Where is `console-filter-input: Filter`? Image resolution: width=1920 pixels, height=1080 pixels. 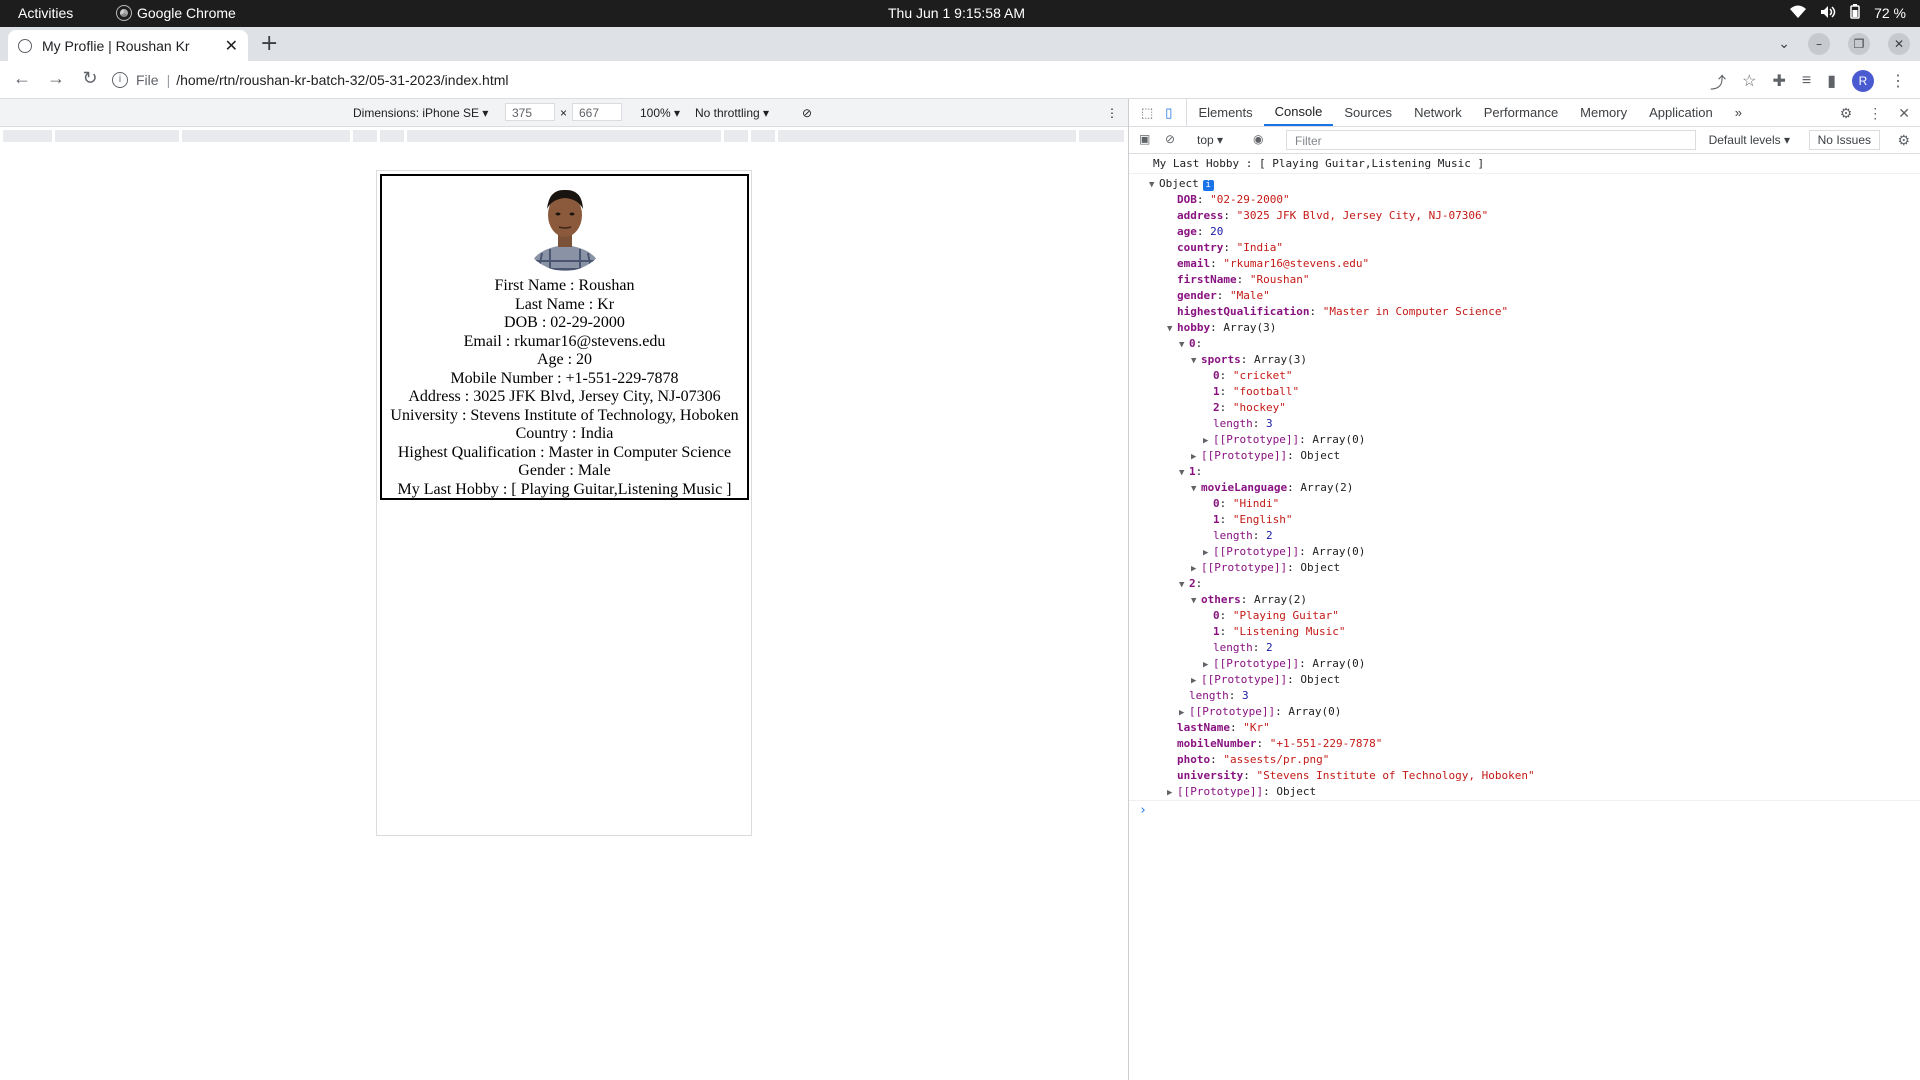 console-filter-input: Filter is located at coordinates (1491, 140).